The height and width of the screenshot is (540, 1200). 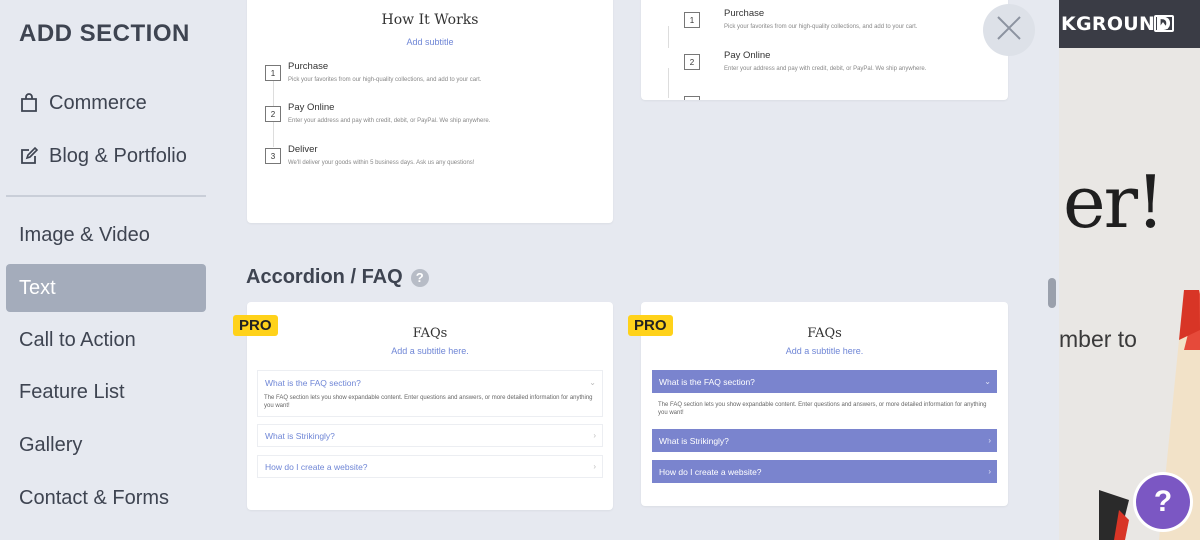 What do you see at coordinates (324, 277) in the screenshot?
I see `section-title-label: Accordion / FAQ` at bounding box center [324, 277].